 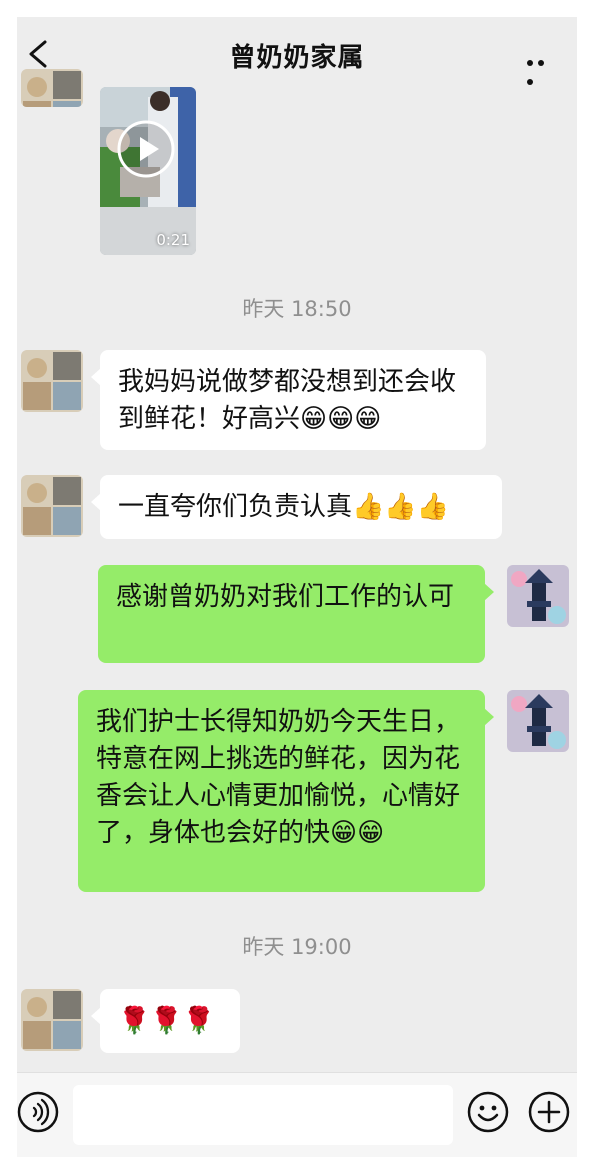 I want to click on rose-icon: 🌹🌹🌹, so click(x=167, y=1021).